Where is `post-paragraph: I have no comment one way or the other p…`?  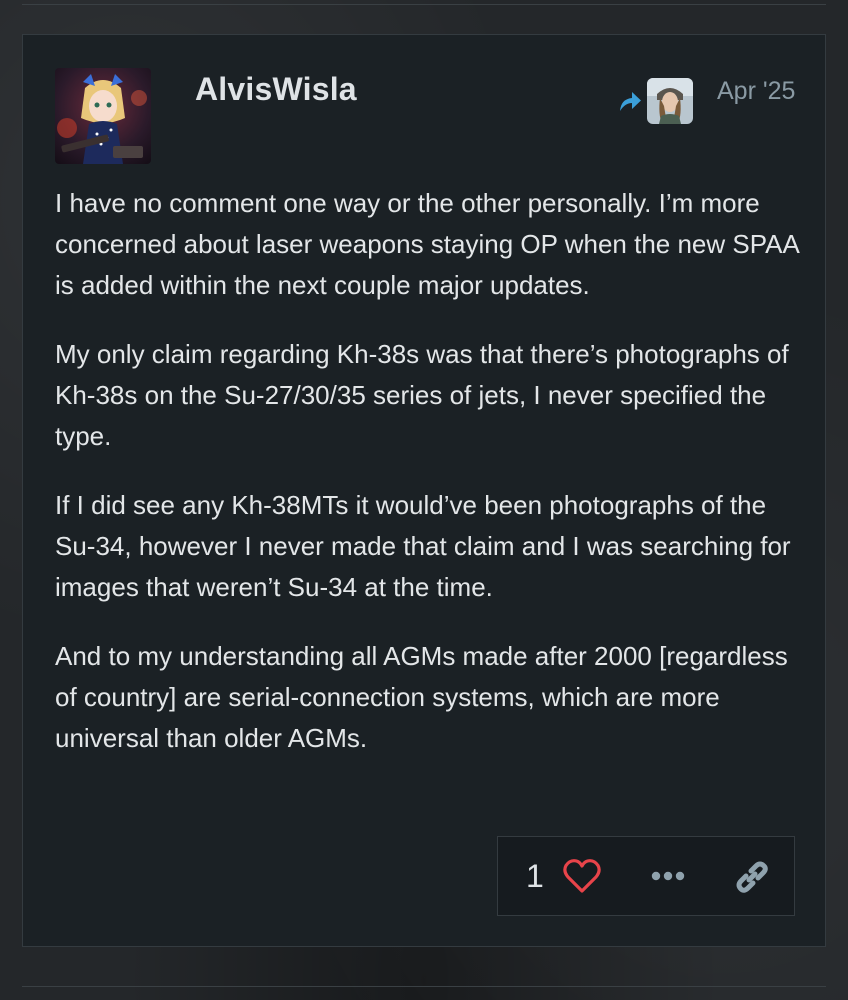 post-paragraph: I have no comment one way or the other p… is located at coordinates (427, 244).